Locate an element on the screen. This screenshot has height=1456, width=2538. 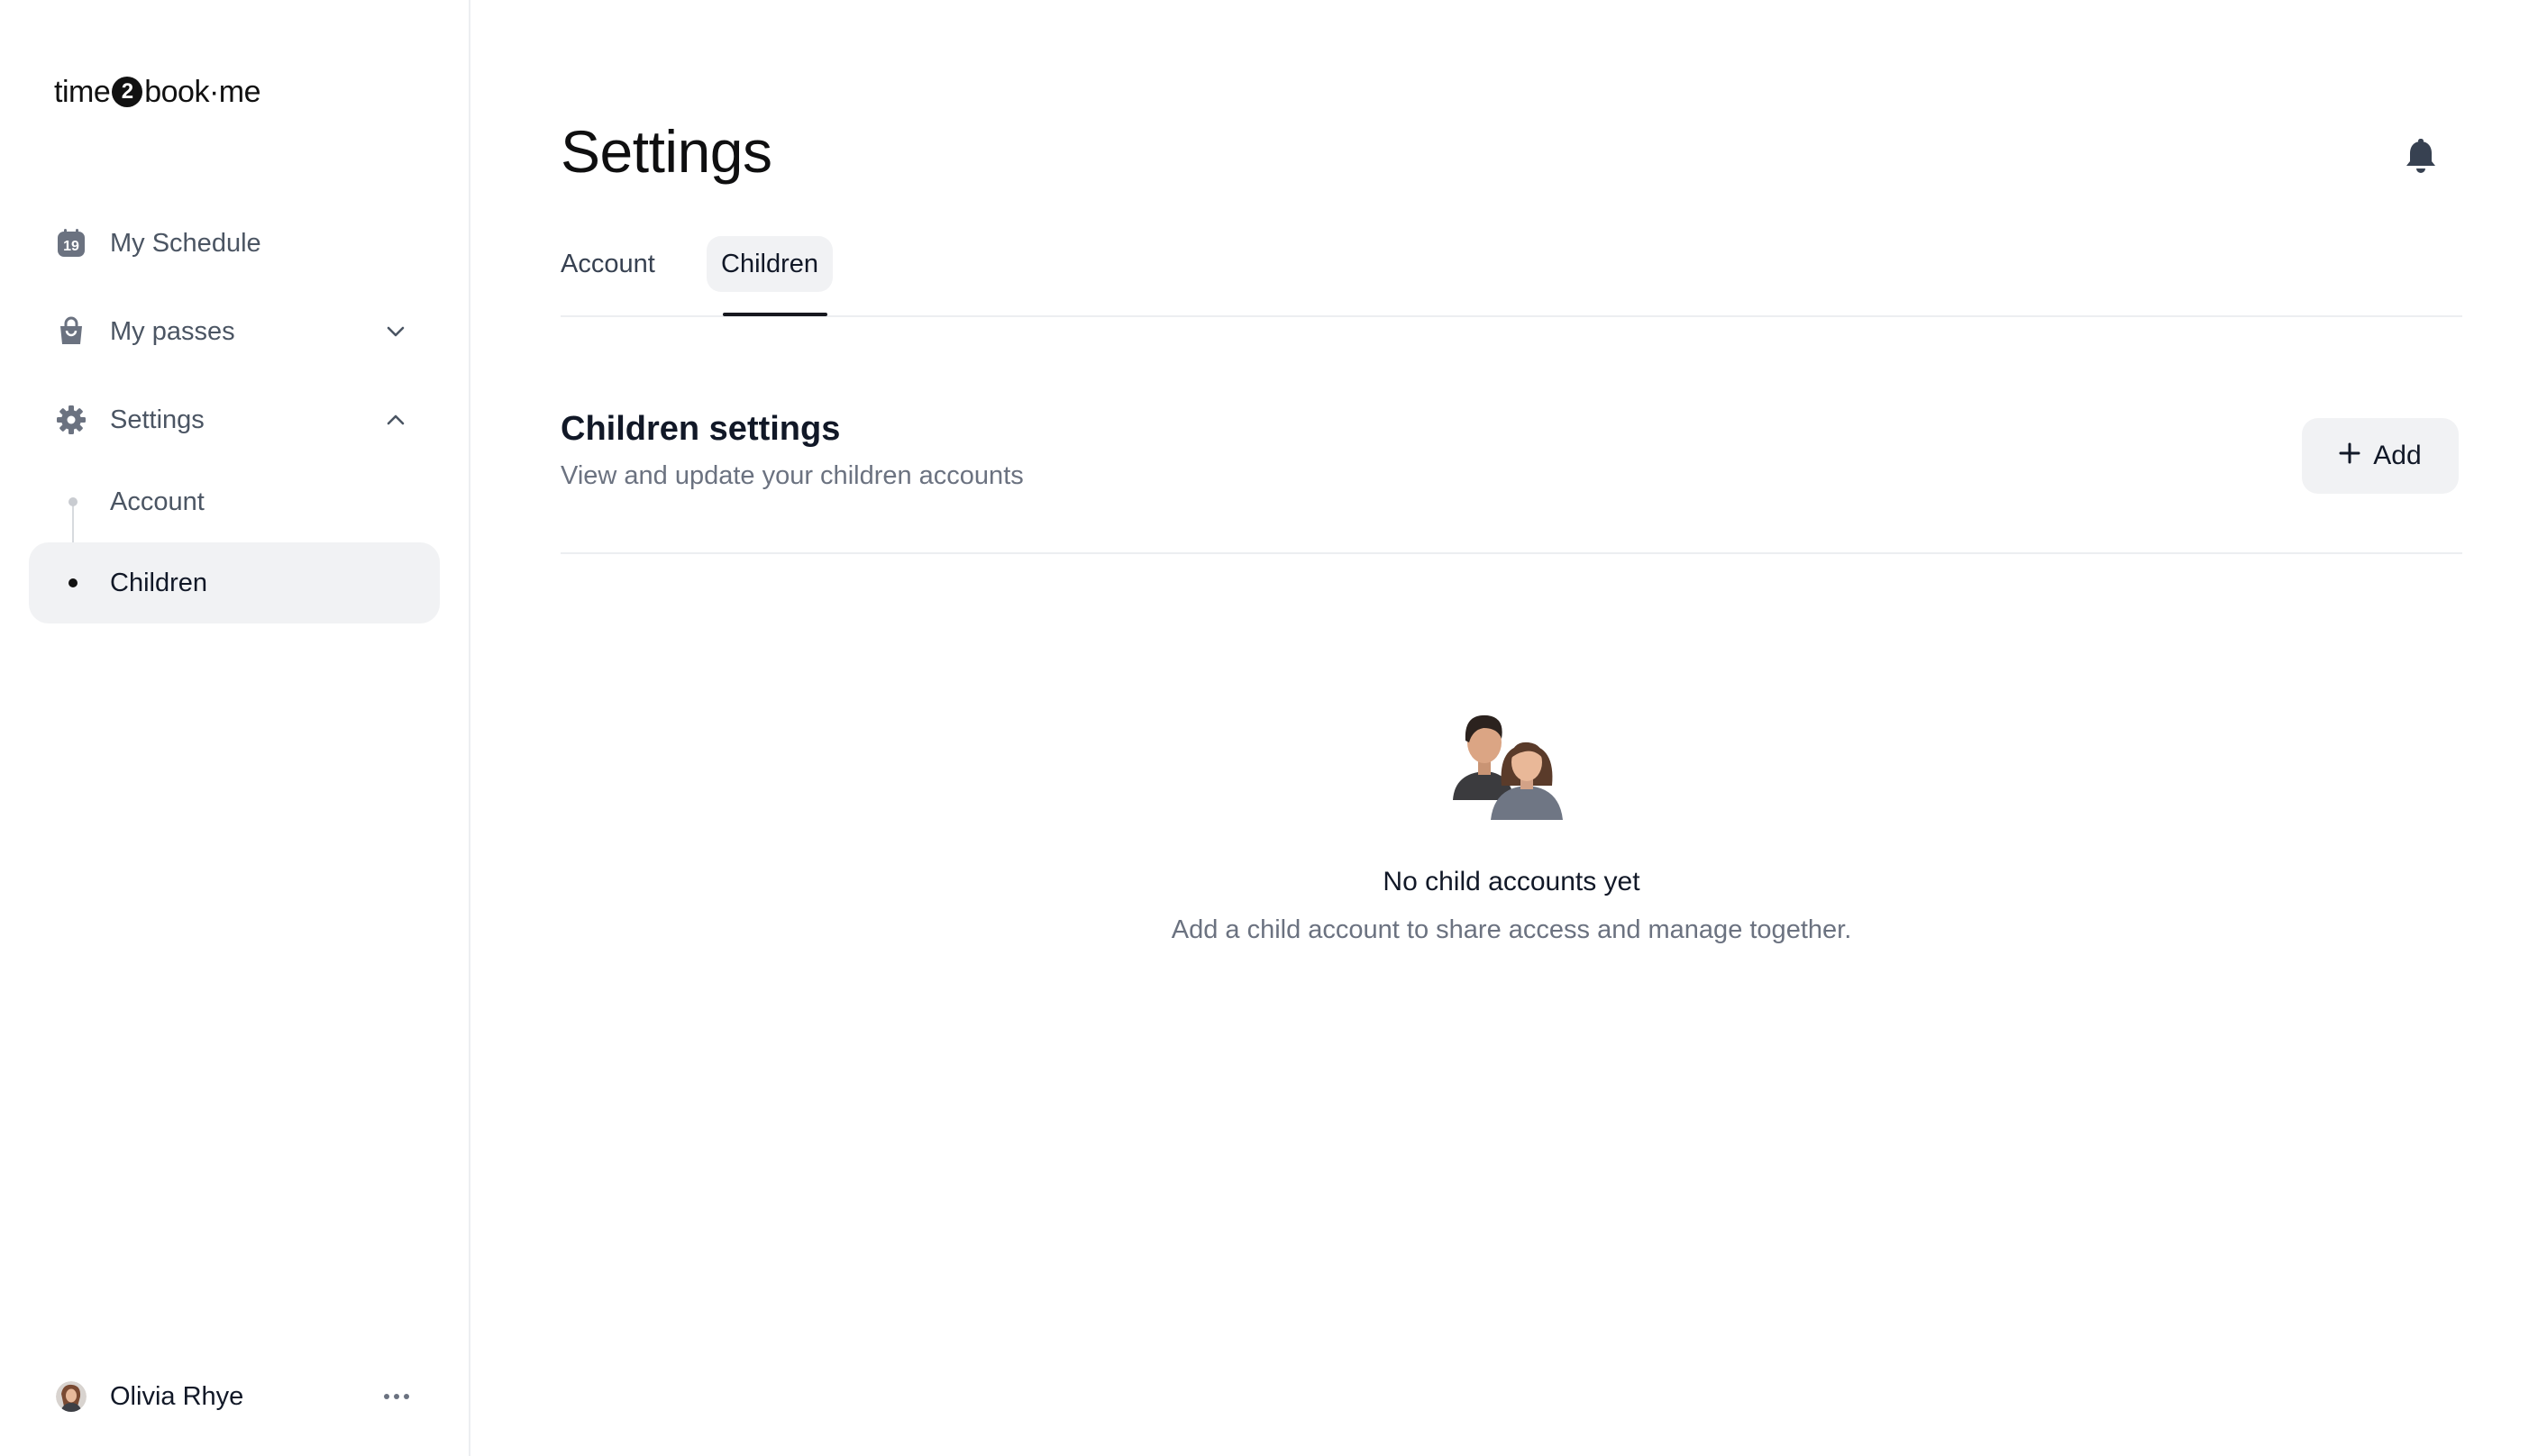
more-options-icon is located at coordinates (397, 1397).